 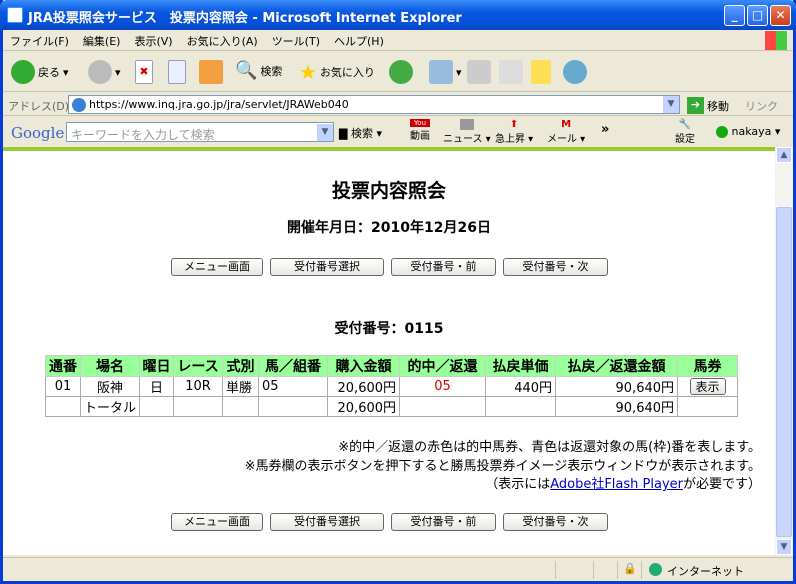 I want to click on security-zone: インターネット, so click(x=705, y=571).